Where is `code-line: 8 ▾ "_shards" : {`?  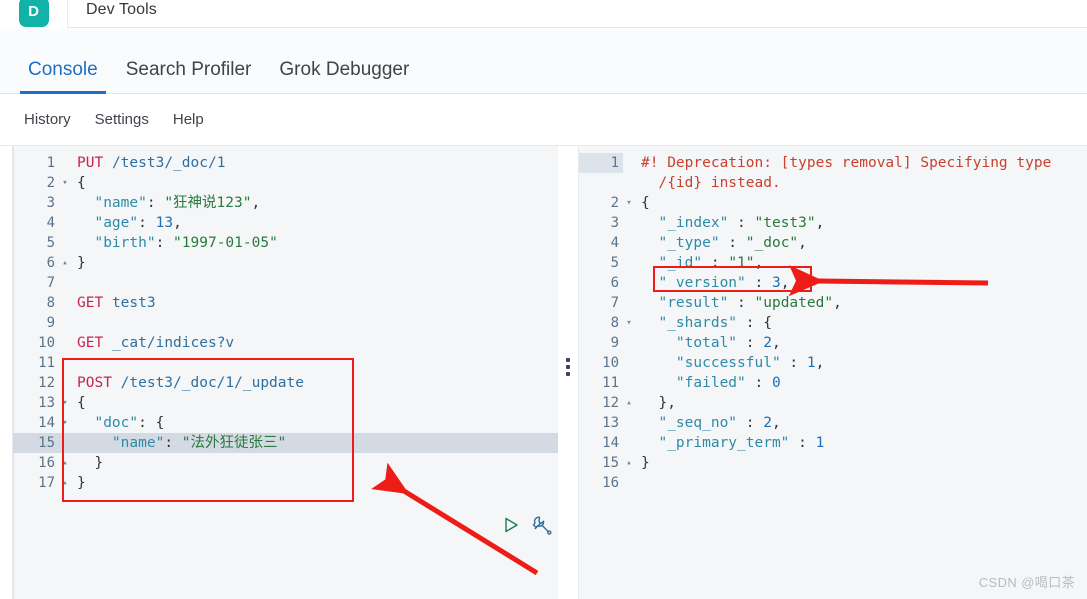
code-line: 8 ▾ "_shards" : { is located at coordinates (833, 323).